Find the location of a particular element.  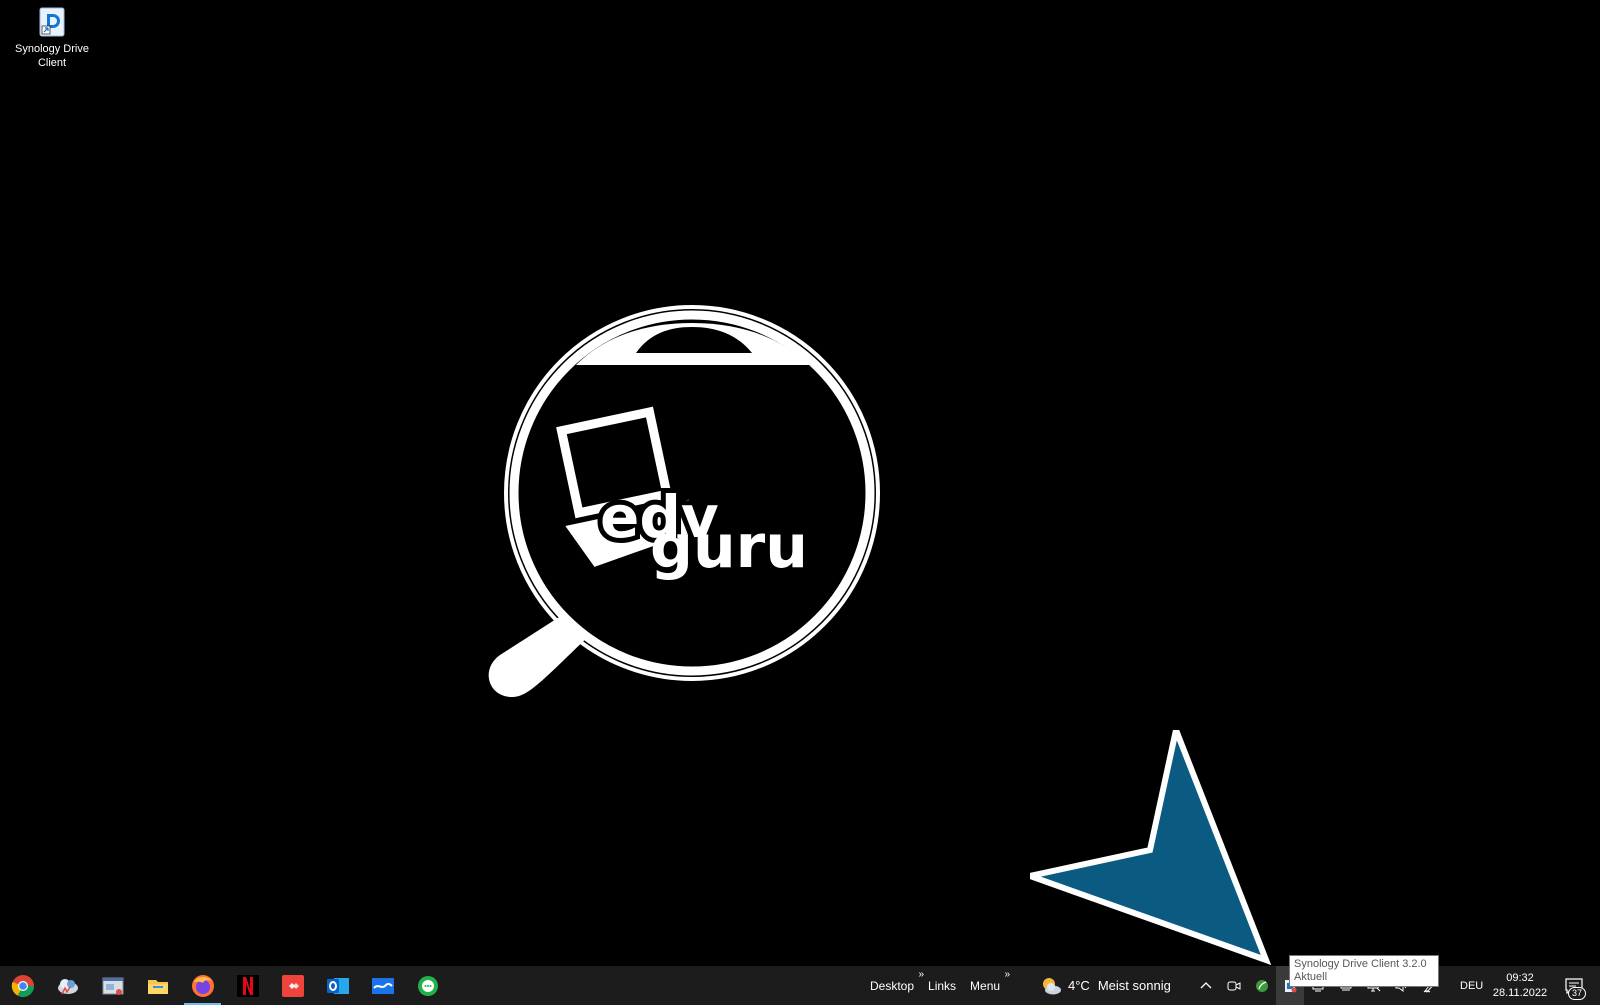

folder-icon is located at coordinates (157, 986).